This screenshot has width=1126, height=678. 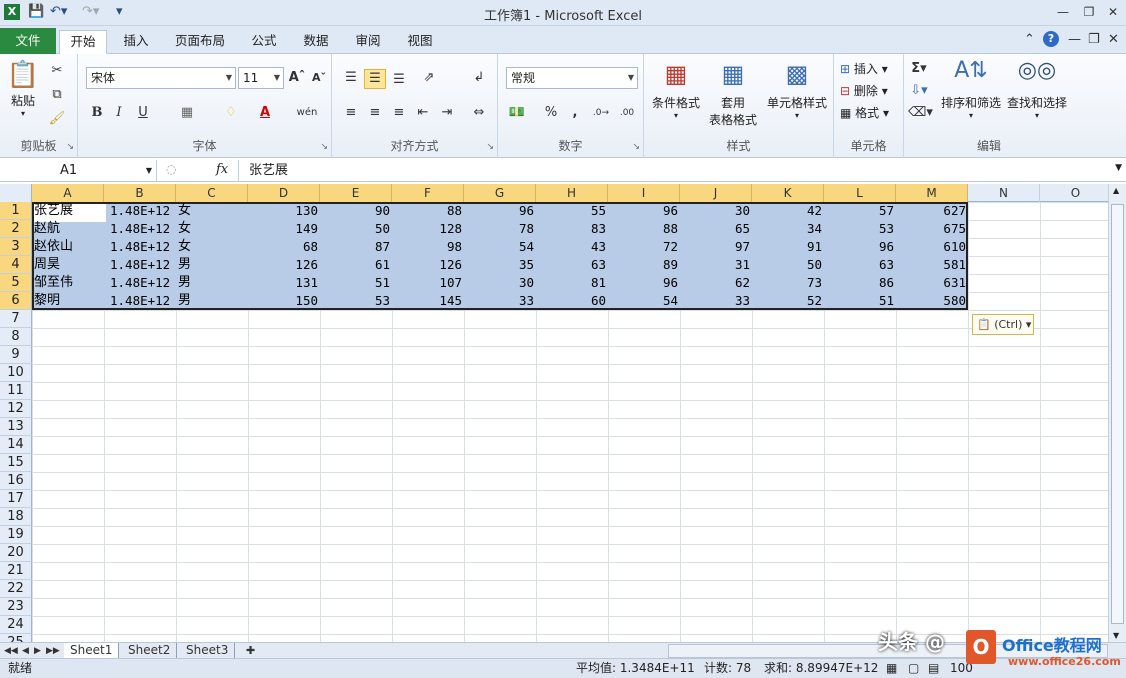 I want to click on column-header: H, so click(x=572, y=193).